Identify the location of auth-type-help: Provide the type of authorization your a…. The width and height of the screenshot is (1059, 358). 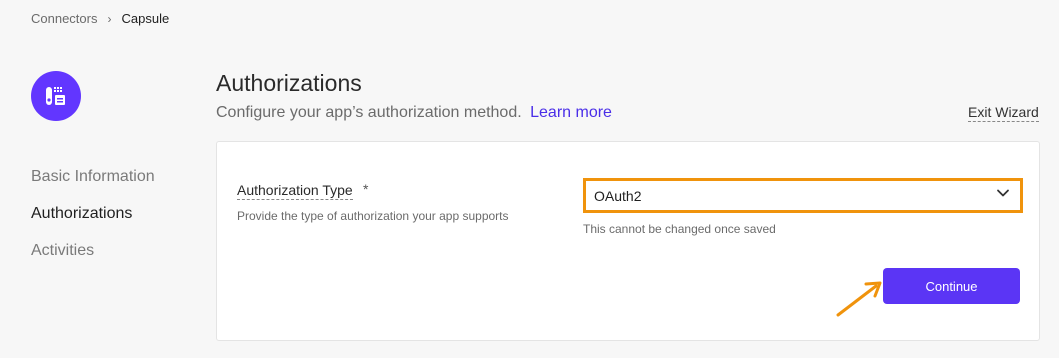
(373, 216).